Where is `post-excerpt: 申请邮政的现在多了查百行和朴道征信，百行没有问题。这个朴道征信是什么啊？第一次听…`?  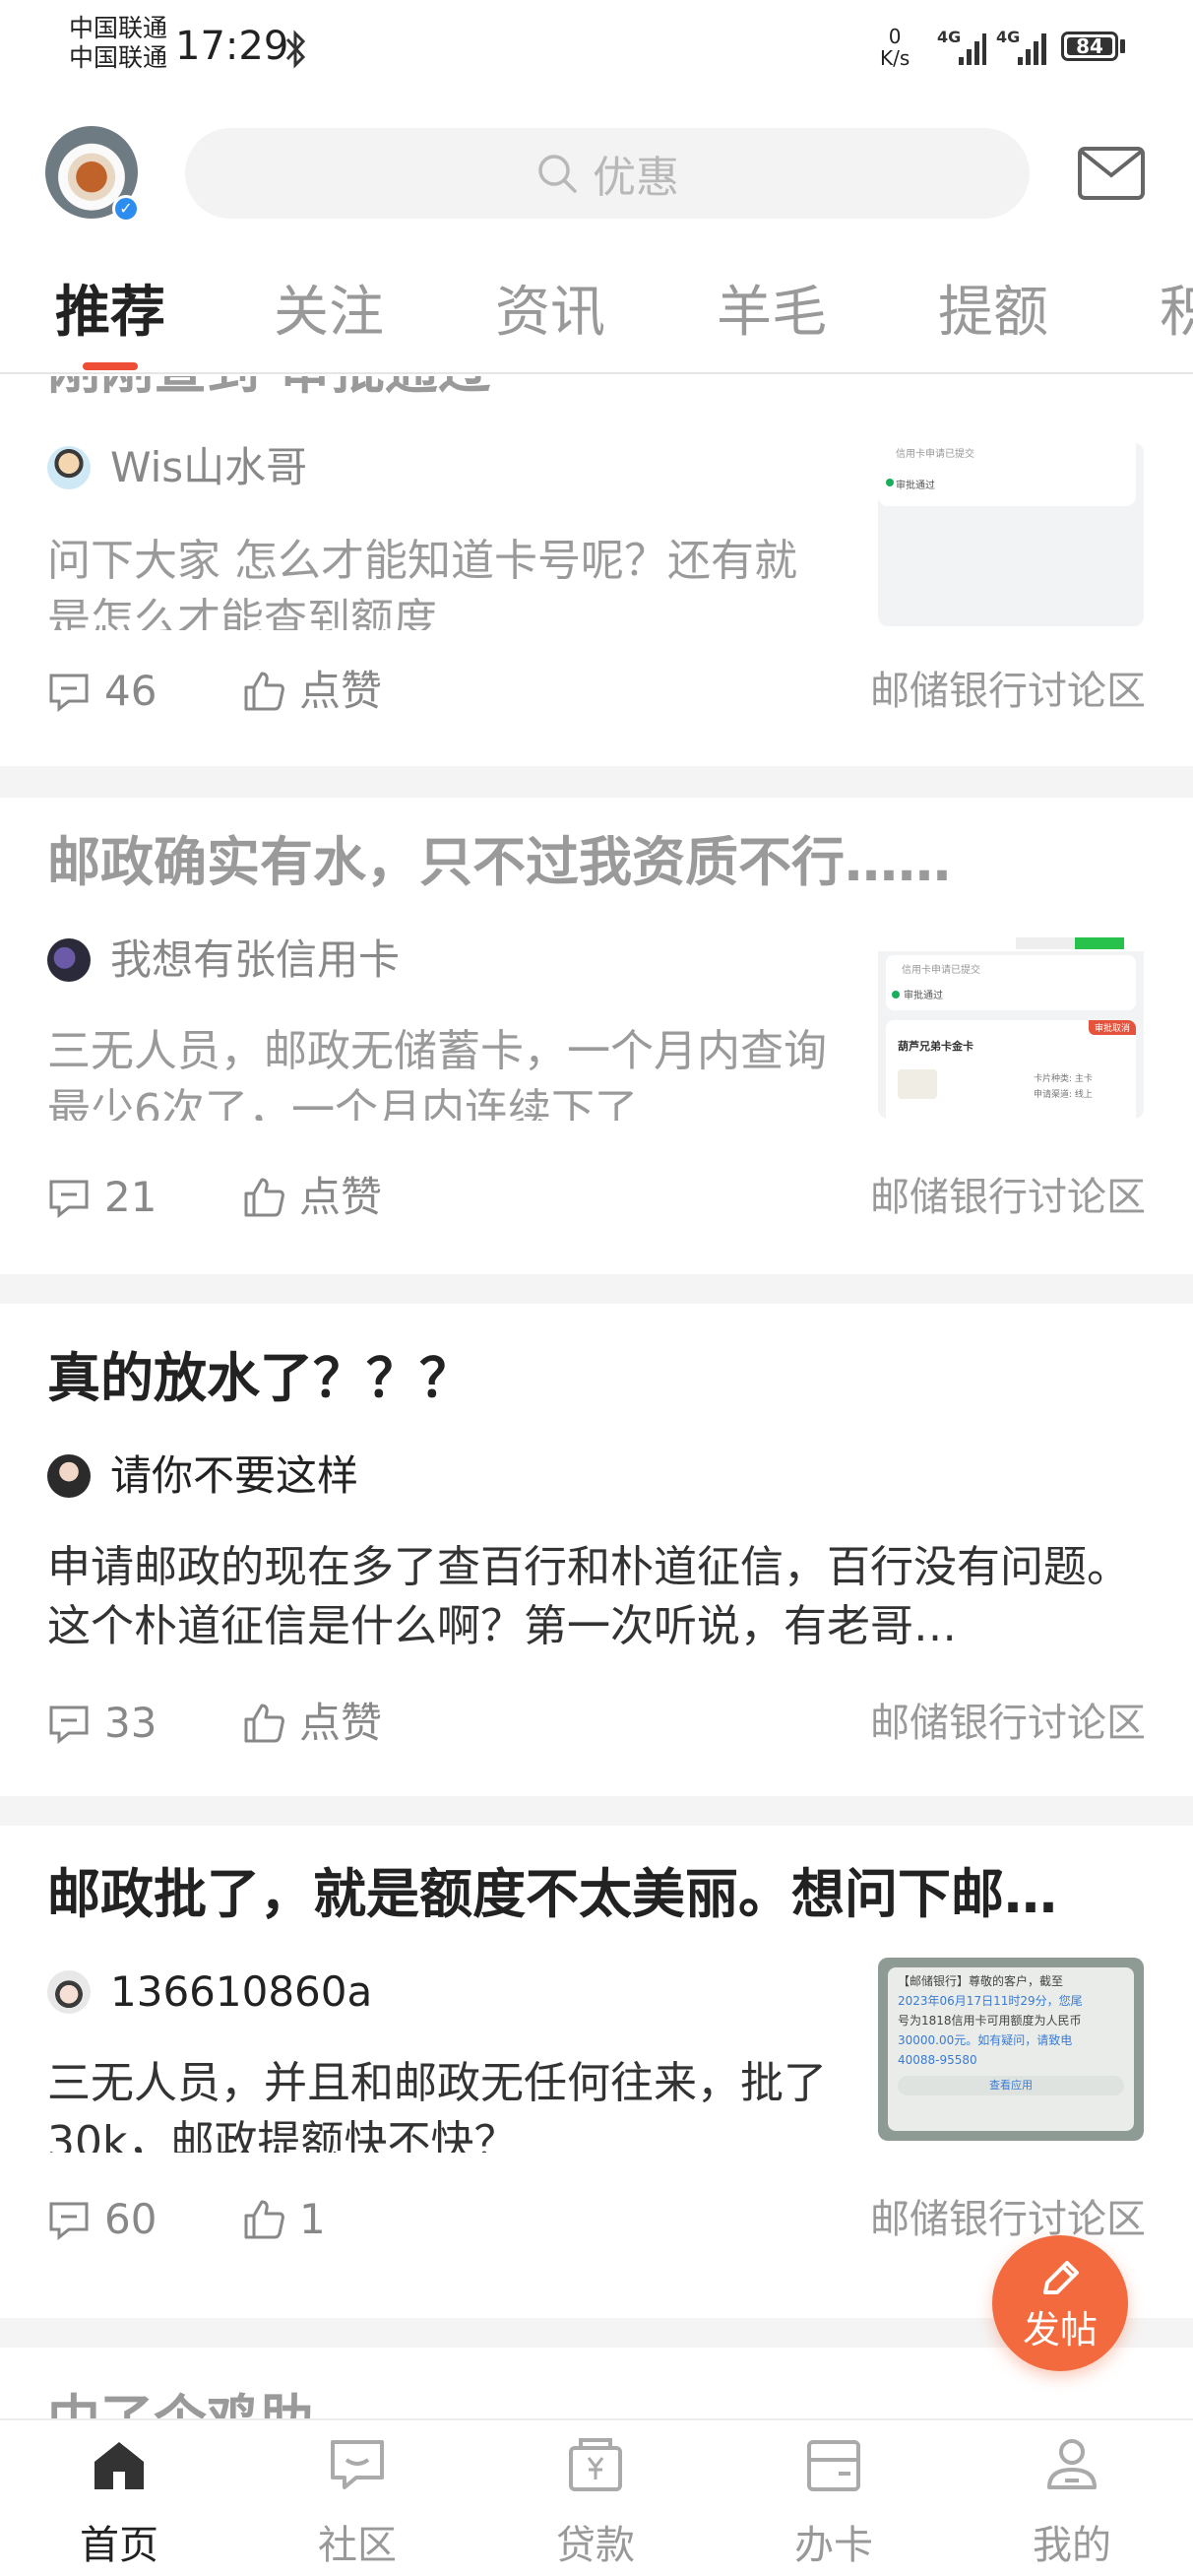 post-excerpt: 申请邮政的现在多了查百行和朴道征信，百行没有问题。这个朴道征信是什么啊？第一次听… is located at coordinates (596, 1597).